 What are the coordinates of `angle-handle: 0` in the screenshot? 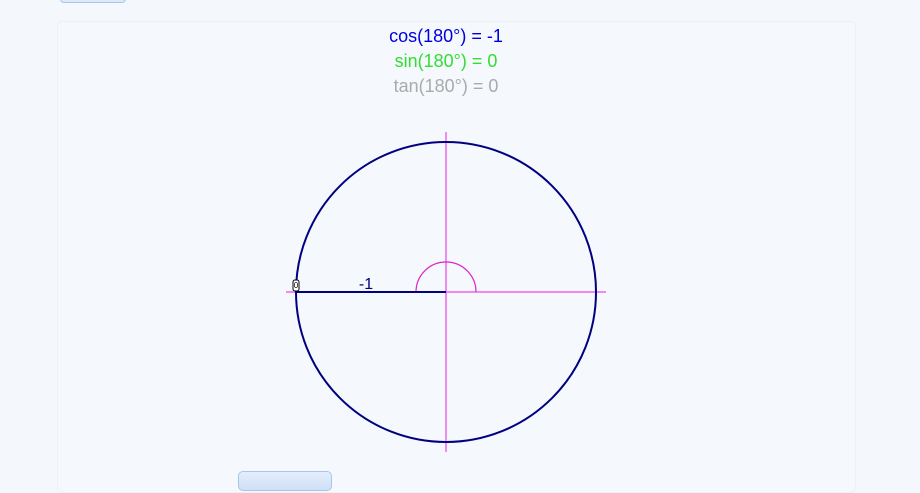 It's located at (296, 285).